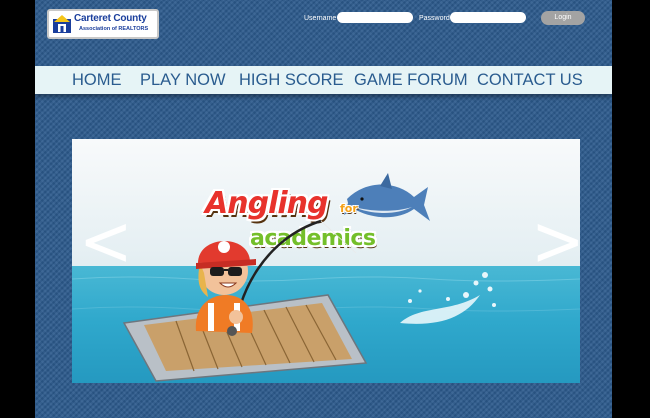 Image resolution: width=650 pixels, height=418 pixels. Describe the element at coordinates (558, 242) in the screenshot. I see `chevron-right-icon: >` at that location.